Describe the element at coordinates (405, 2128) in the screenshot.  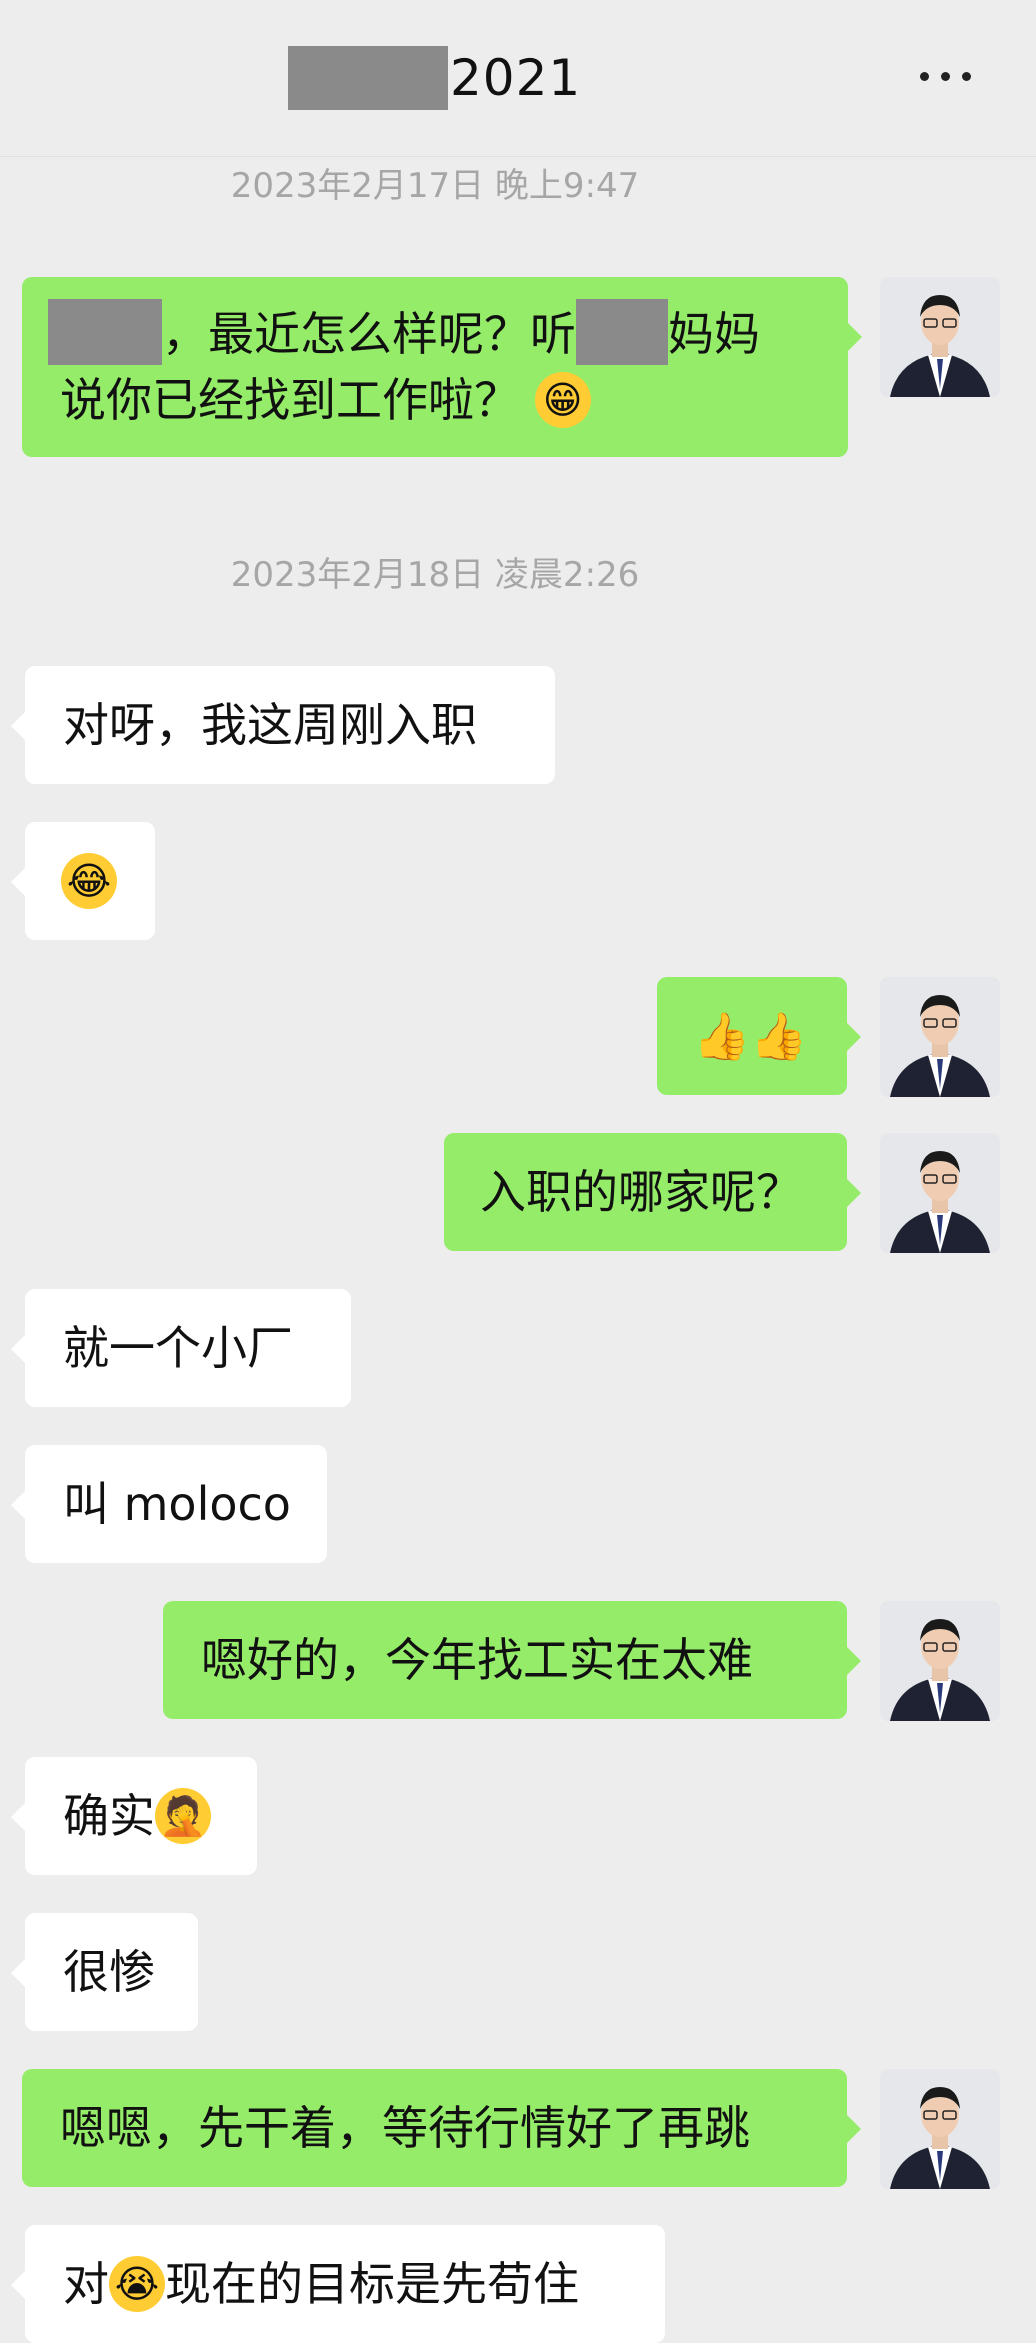
I see `message-text: 嗯嗯，先干着，等待行情好了再跳` at that location.